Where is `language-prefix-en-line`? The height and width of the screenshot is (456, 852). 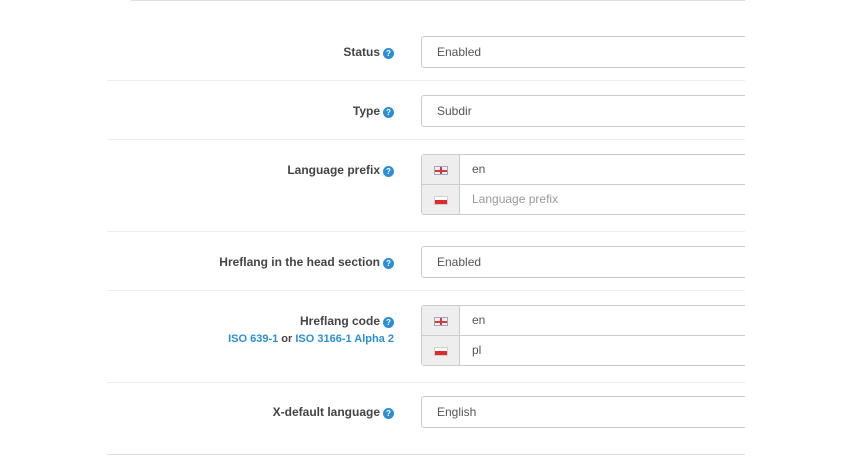 language-prefix-en-line is located at coordinates (583, 169).